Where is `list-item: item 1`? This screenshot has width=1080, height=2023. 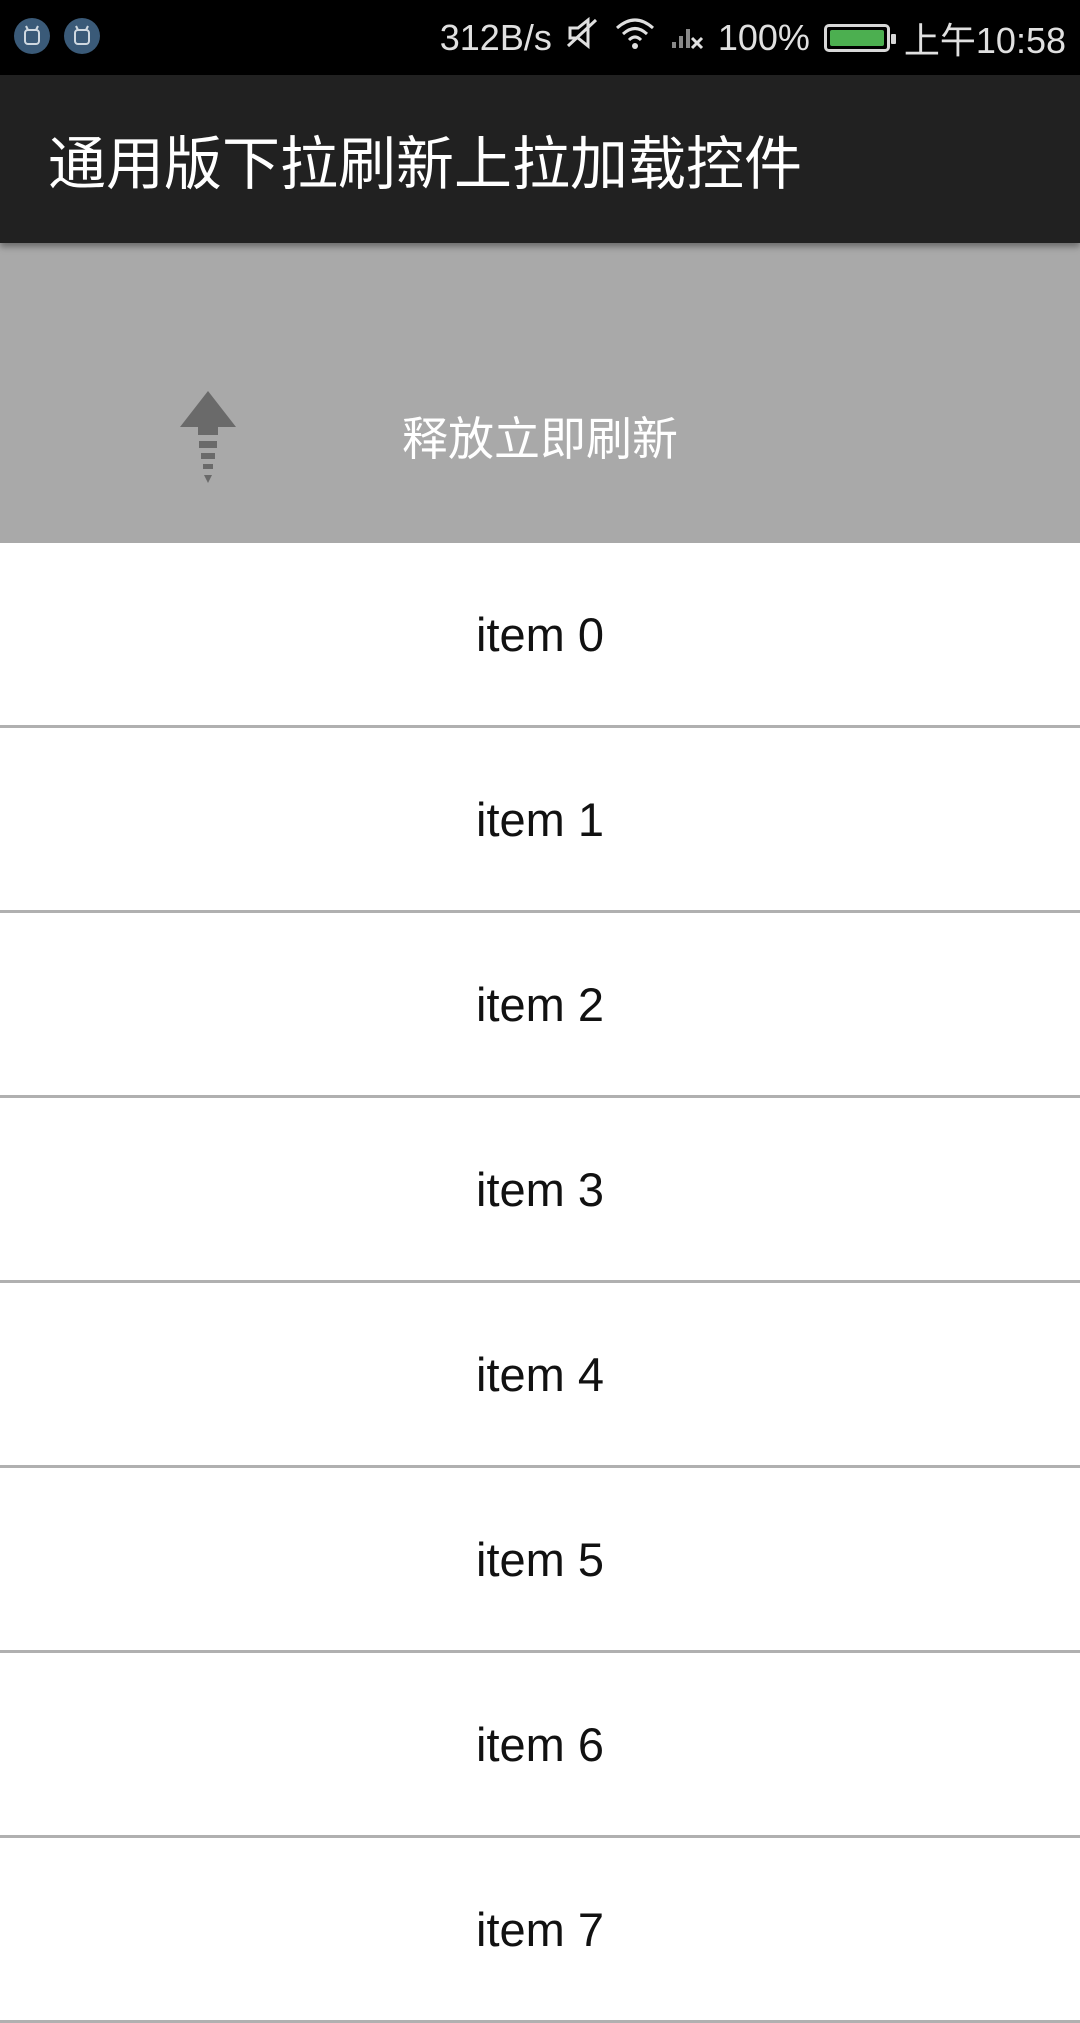 list-item: item 1 is located at coordinates (540, 820).